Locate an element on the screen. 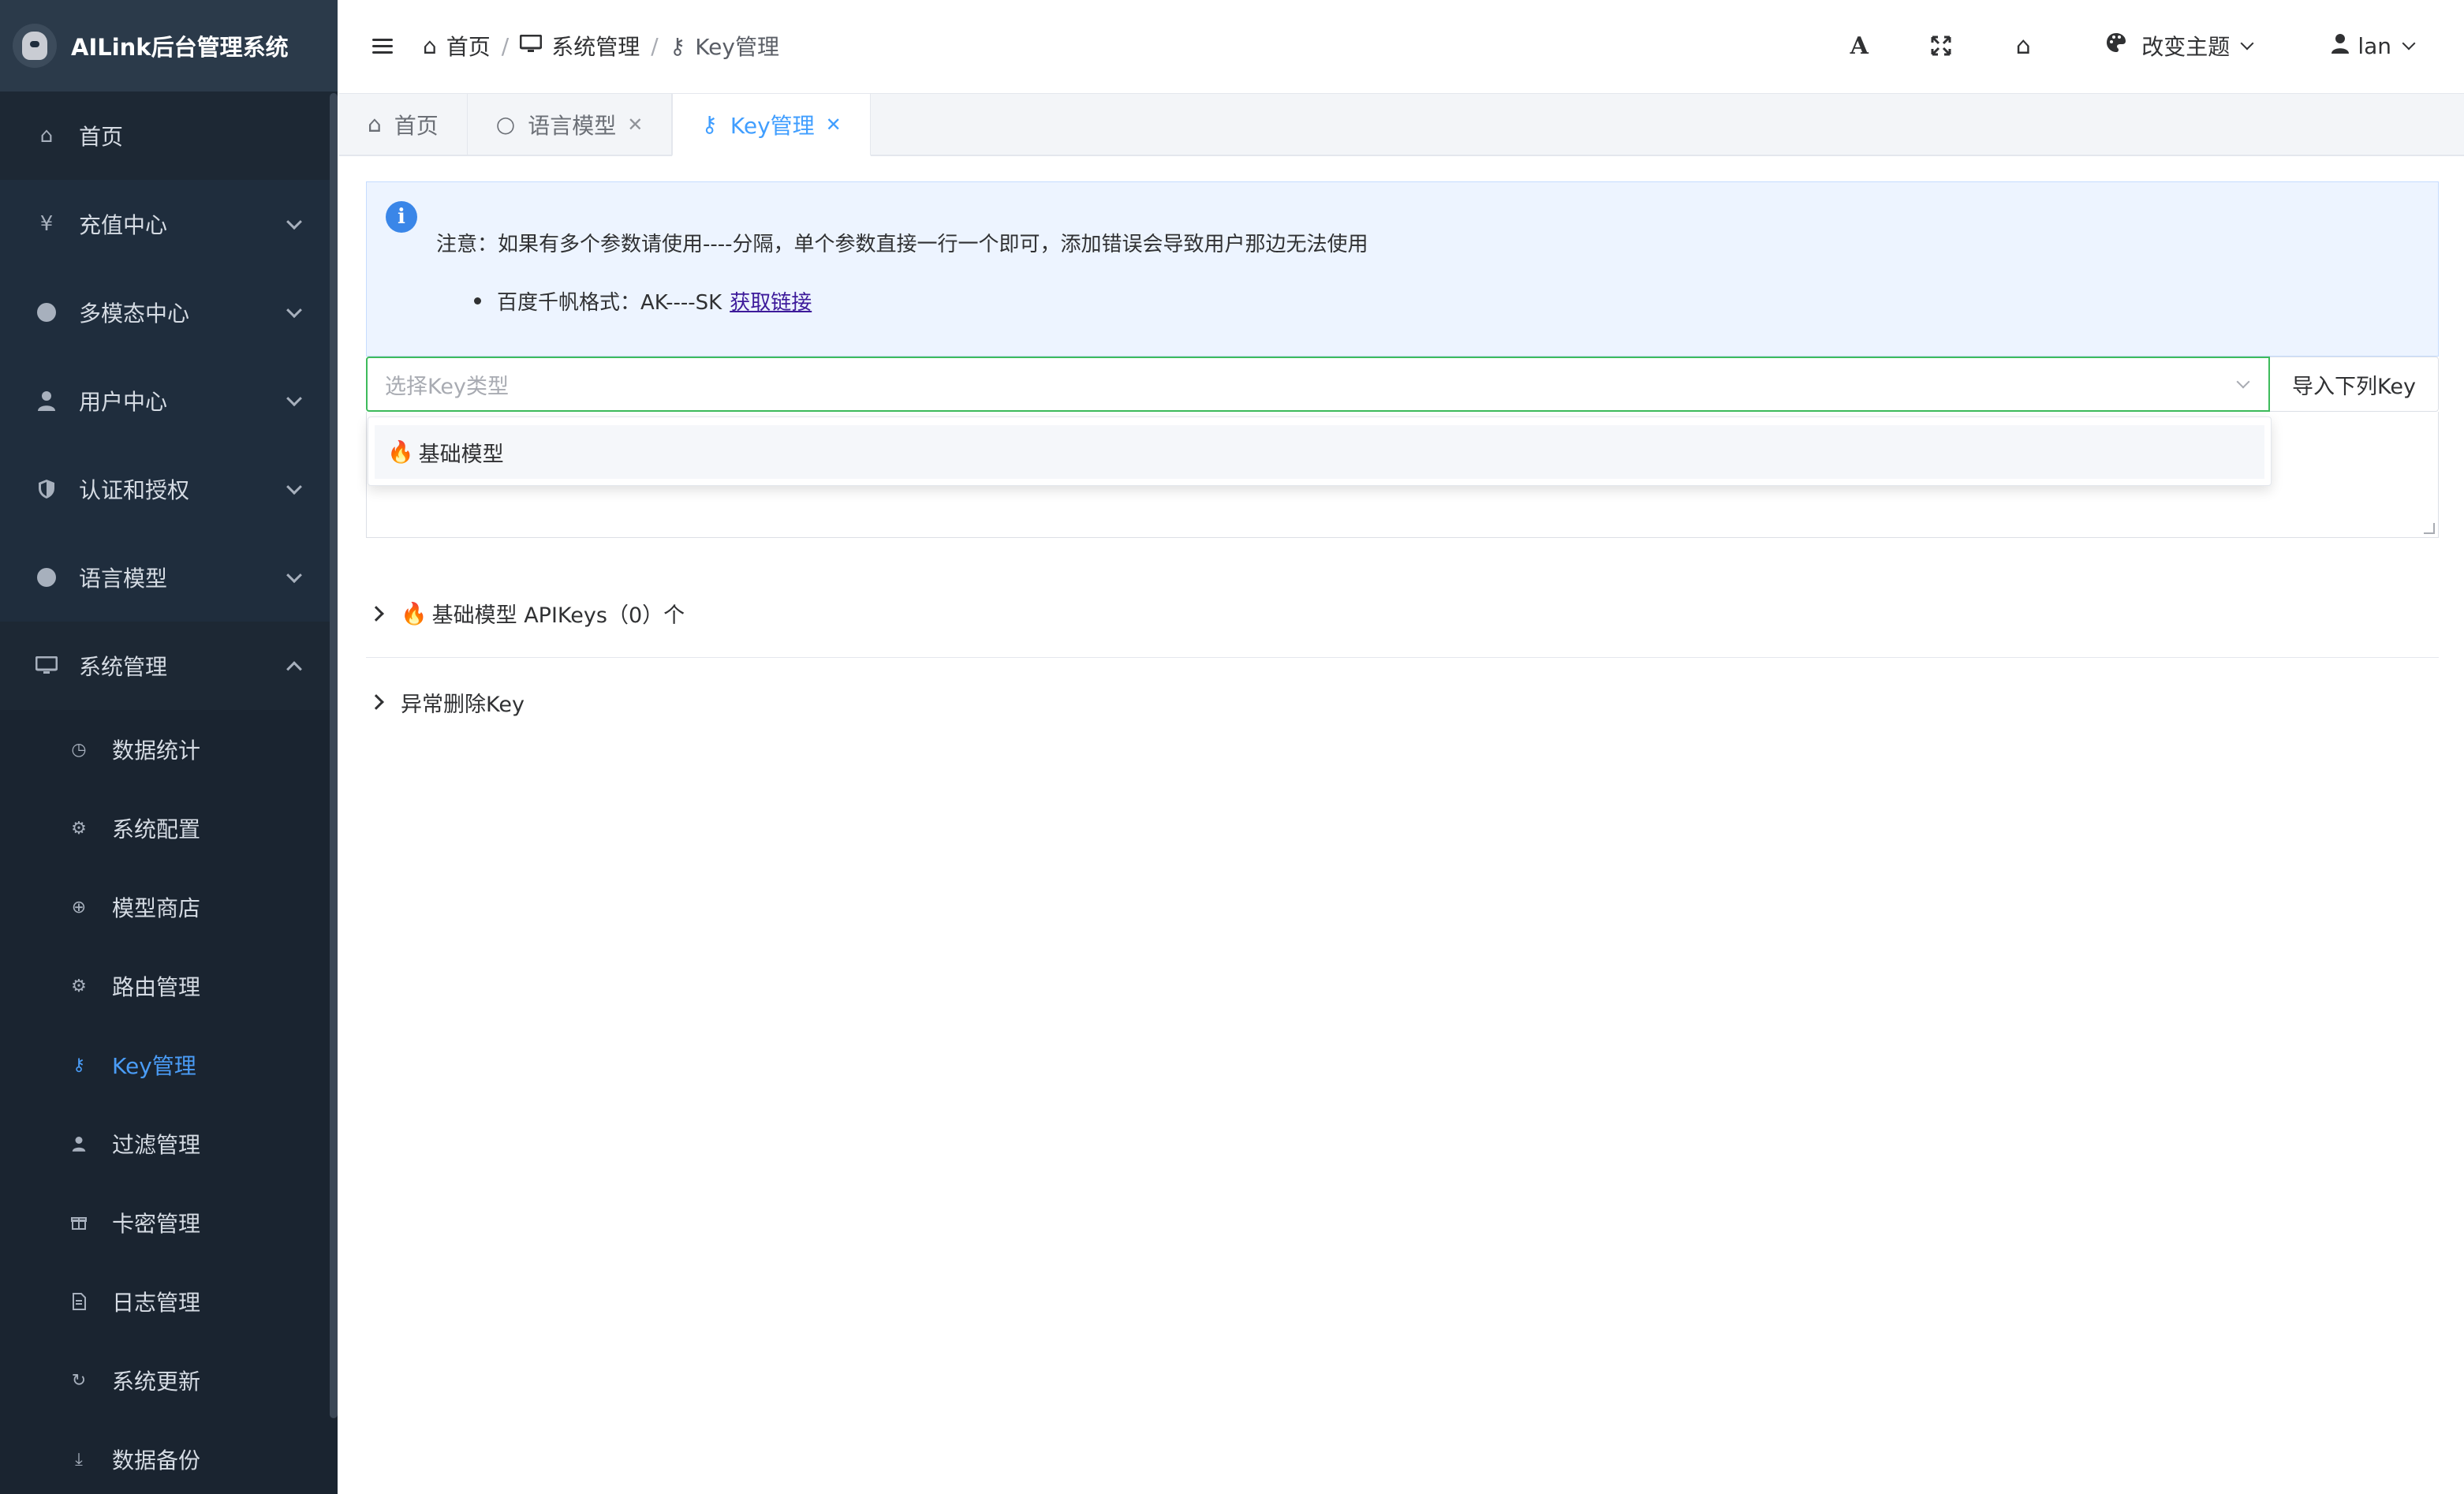  dot-icon is located at coordinates (46, 312).